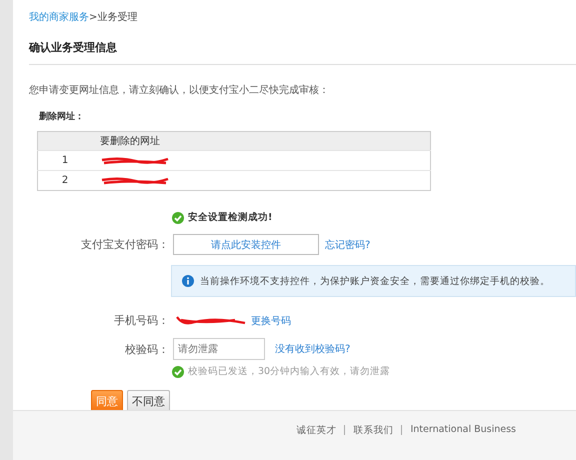  I want to click on change-number-link: 更换号码, so click(271, 321).